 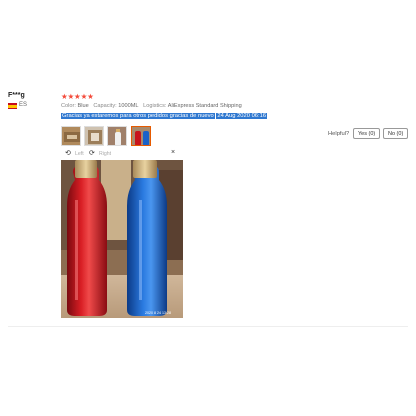 I want to click on review-date: 24 Aug 2020 06:16, so click(x=242, y=116).